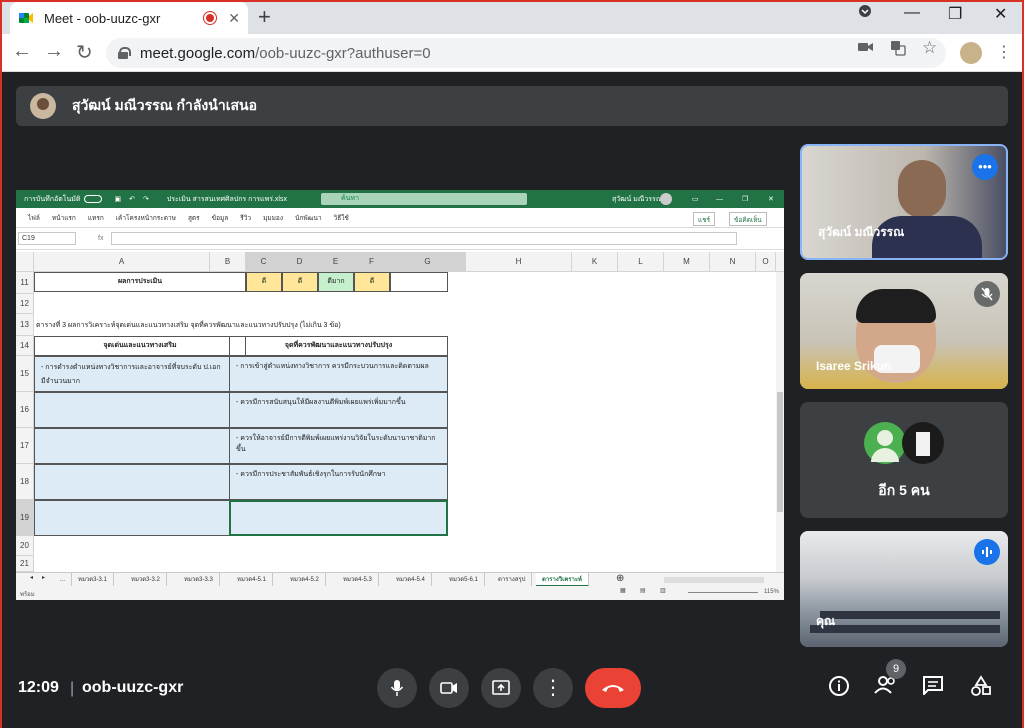 This screenshot has height=728, width=1024. Describe the element at coordinates (464, 580) in the screenshot. I see `sheet-tab: หมวด5-6.1` at that location.